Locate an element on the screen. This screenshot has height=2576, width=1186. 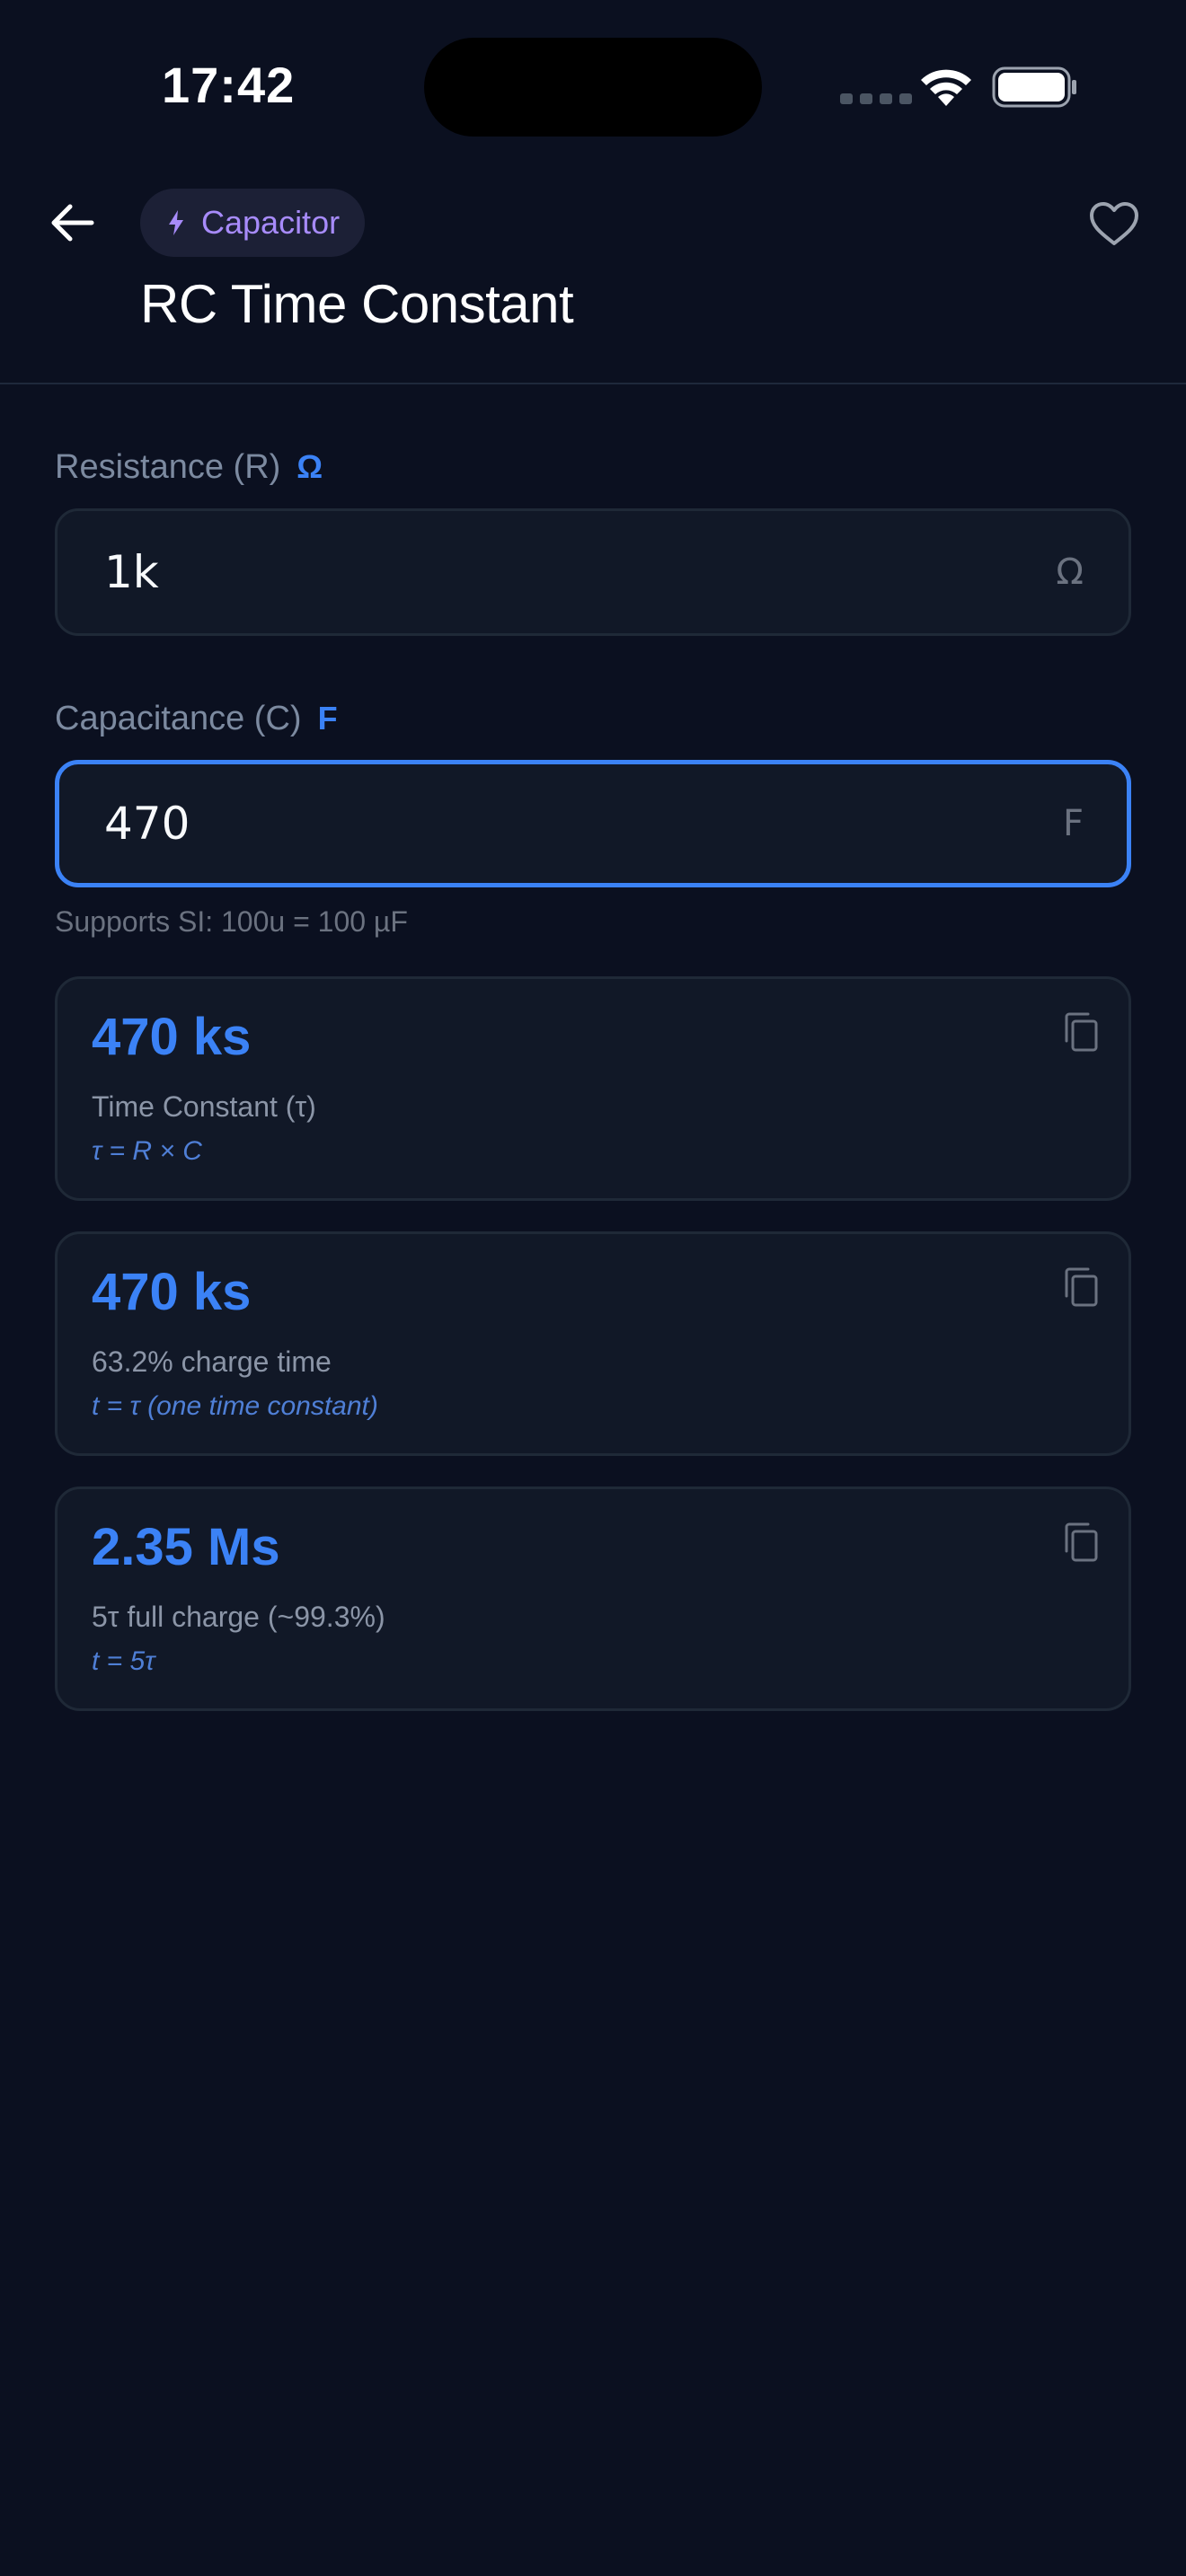
category-chip: Capacitor is located at coordinates (253, 223).